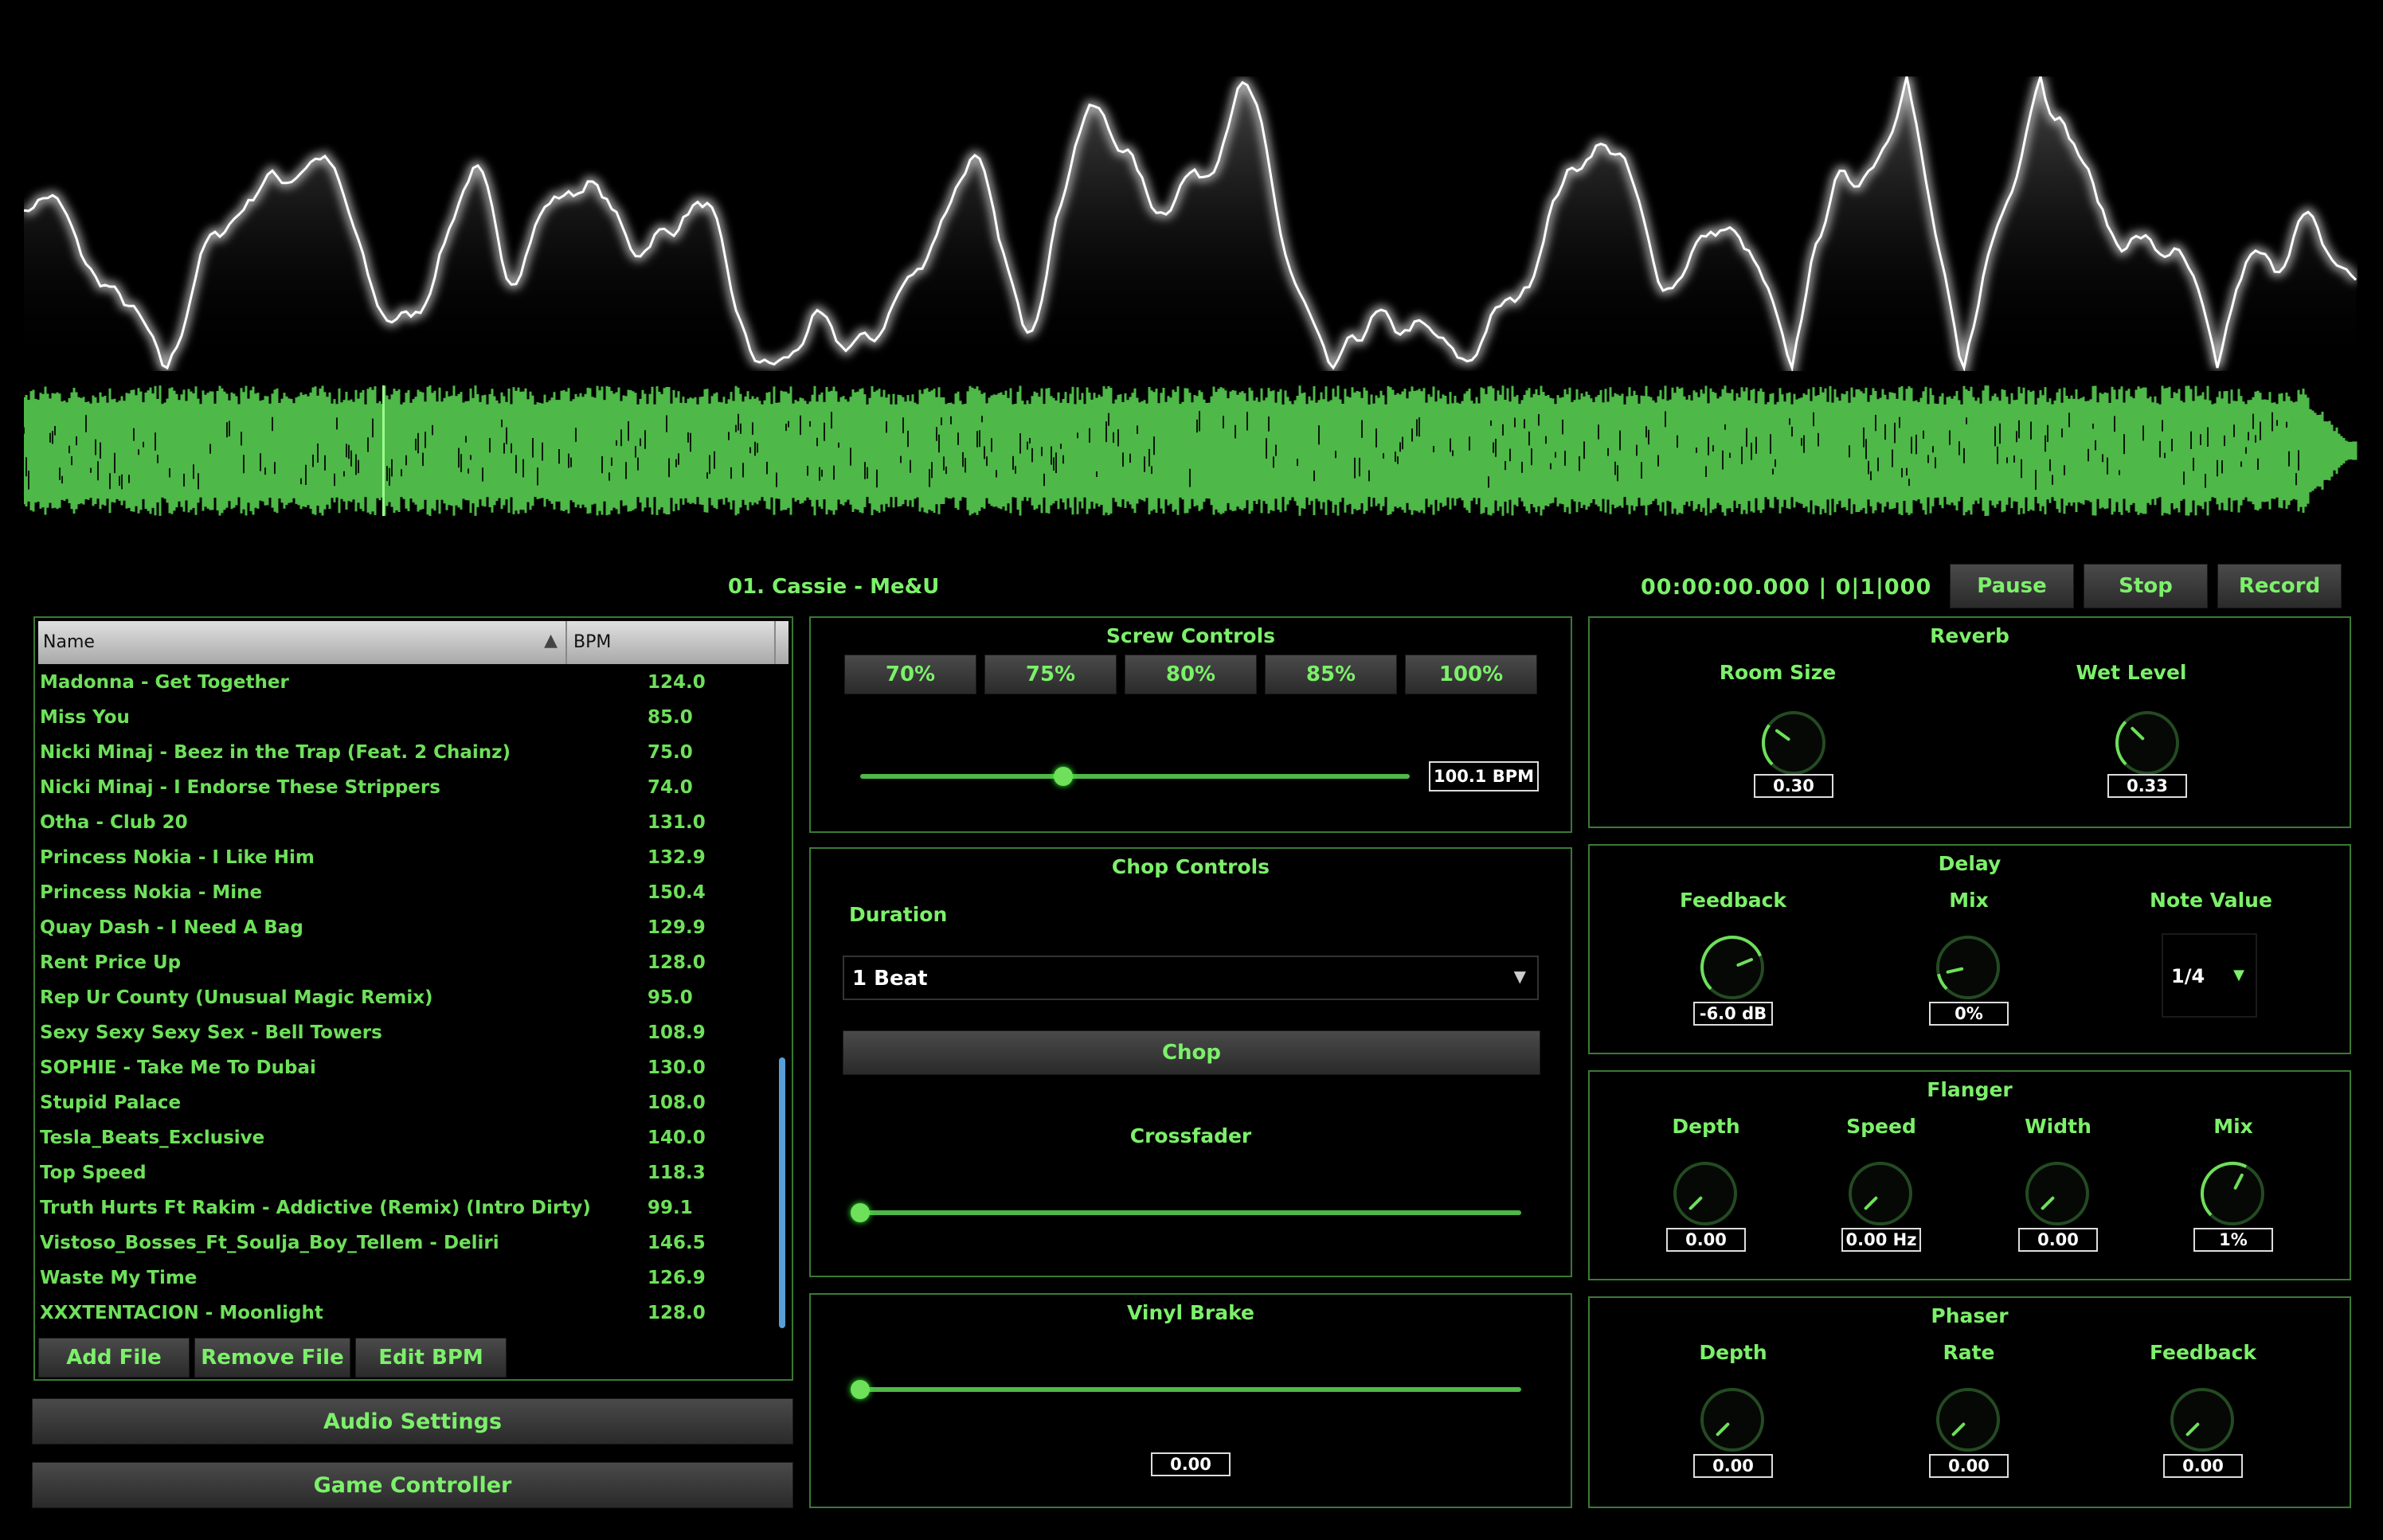  What do you see at coordinates (412, 1421) in the screenshot?
I see `audio-settings-button: Audio Settings` at bounding box center [412, 1421].